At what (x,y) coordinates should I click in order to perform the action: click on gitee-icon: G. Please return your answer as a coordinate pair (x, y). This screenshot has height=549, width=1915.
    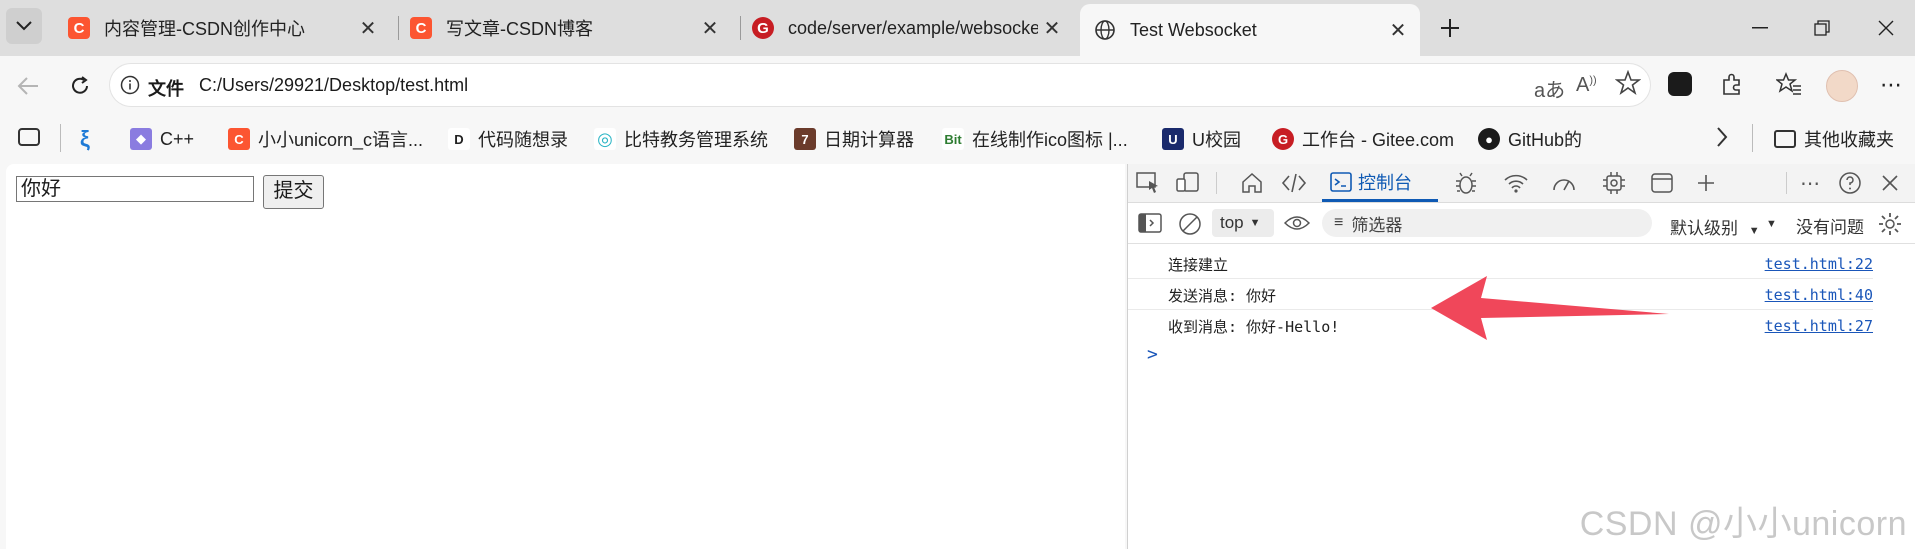
    Looking at the image, I should click on (763, 28).